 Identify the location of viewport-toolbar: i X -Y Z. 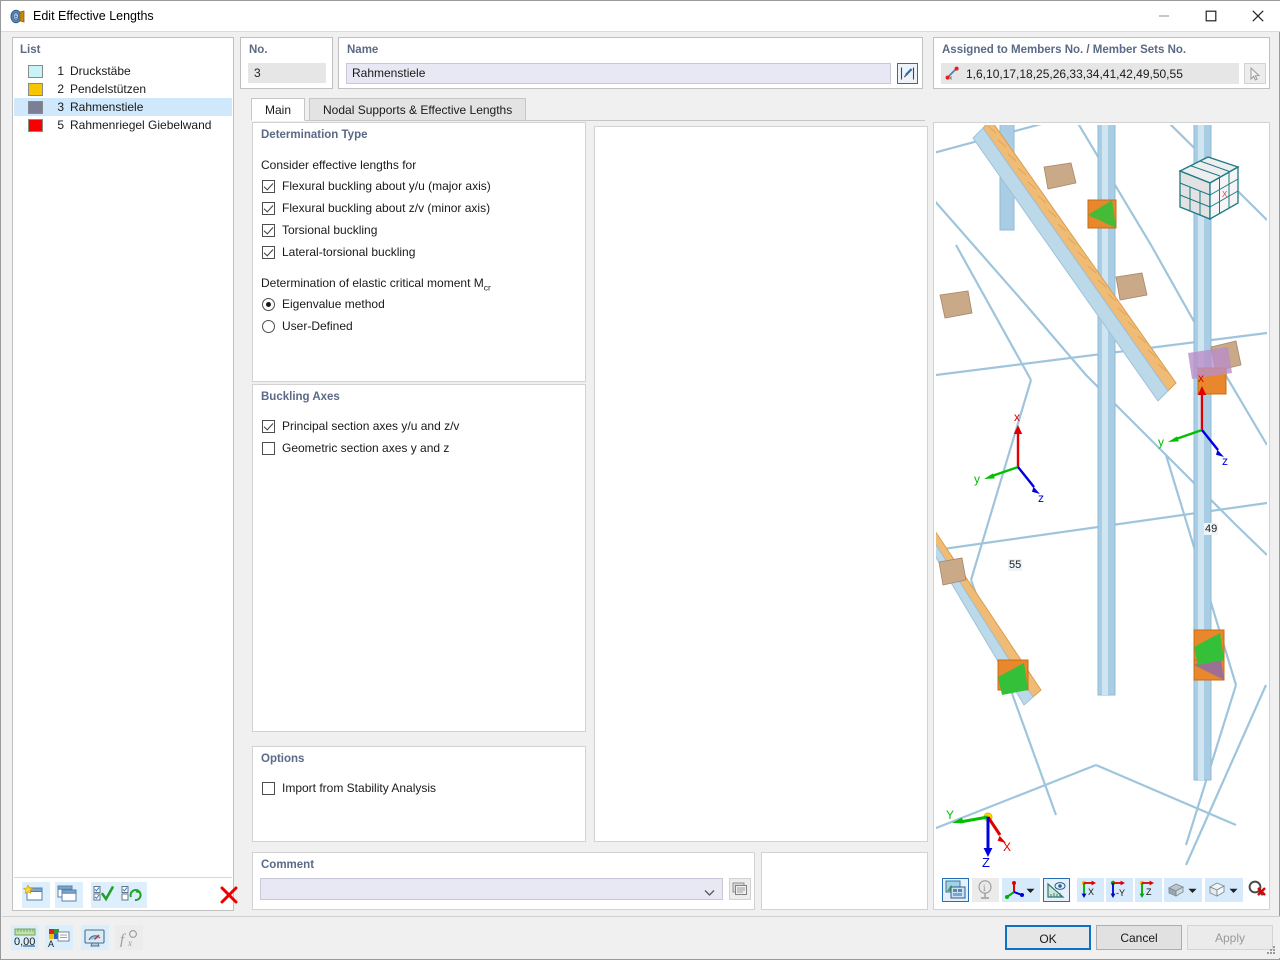
(1101, 890).